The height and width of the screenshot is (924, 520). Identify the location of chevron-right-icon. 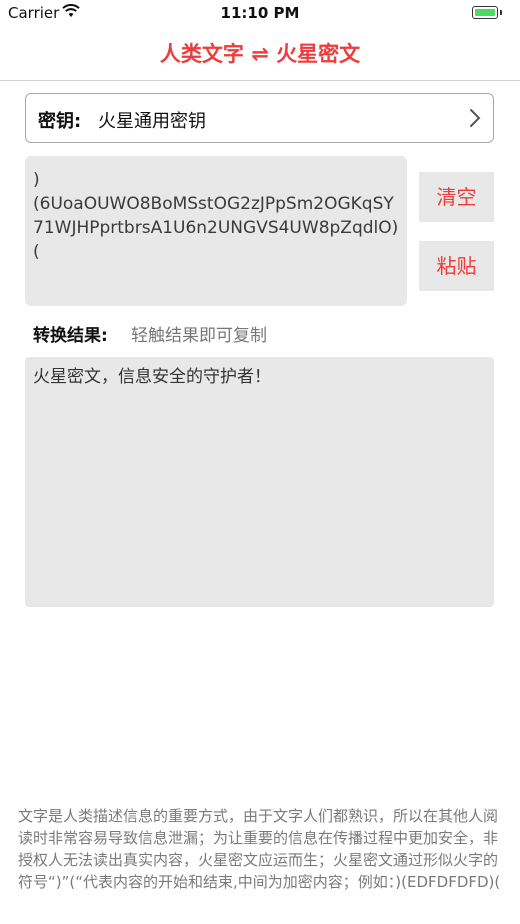
(475, 118).